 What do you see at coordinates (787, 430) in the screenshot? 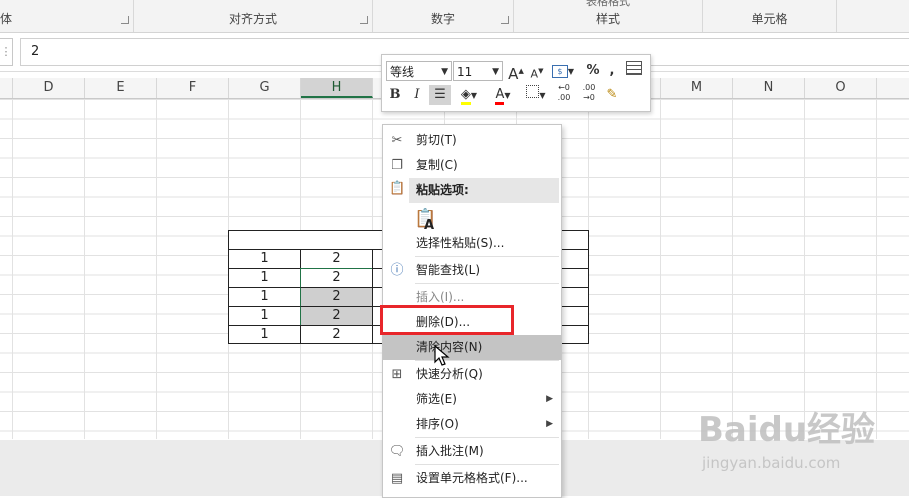
I see `watermark-brand: Baidu经验` at bounding box center [787, 430].